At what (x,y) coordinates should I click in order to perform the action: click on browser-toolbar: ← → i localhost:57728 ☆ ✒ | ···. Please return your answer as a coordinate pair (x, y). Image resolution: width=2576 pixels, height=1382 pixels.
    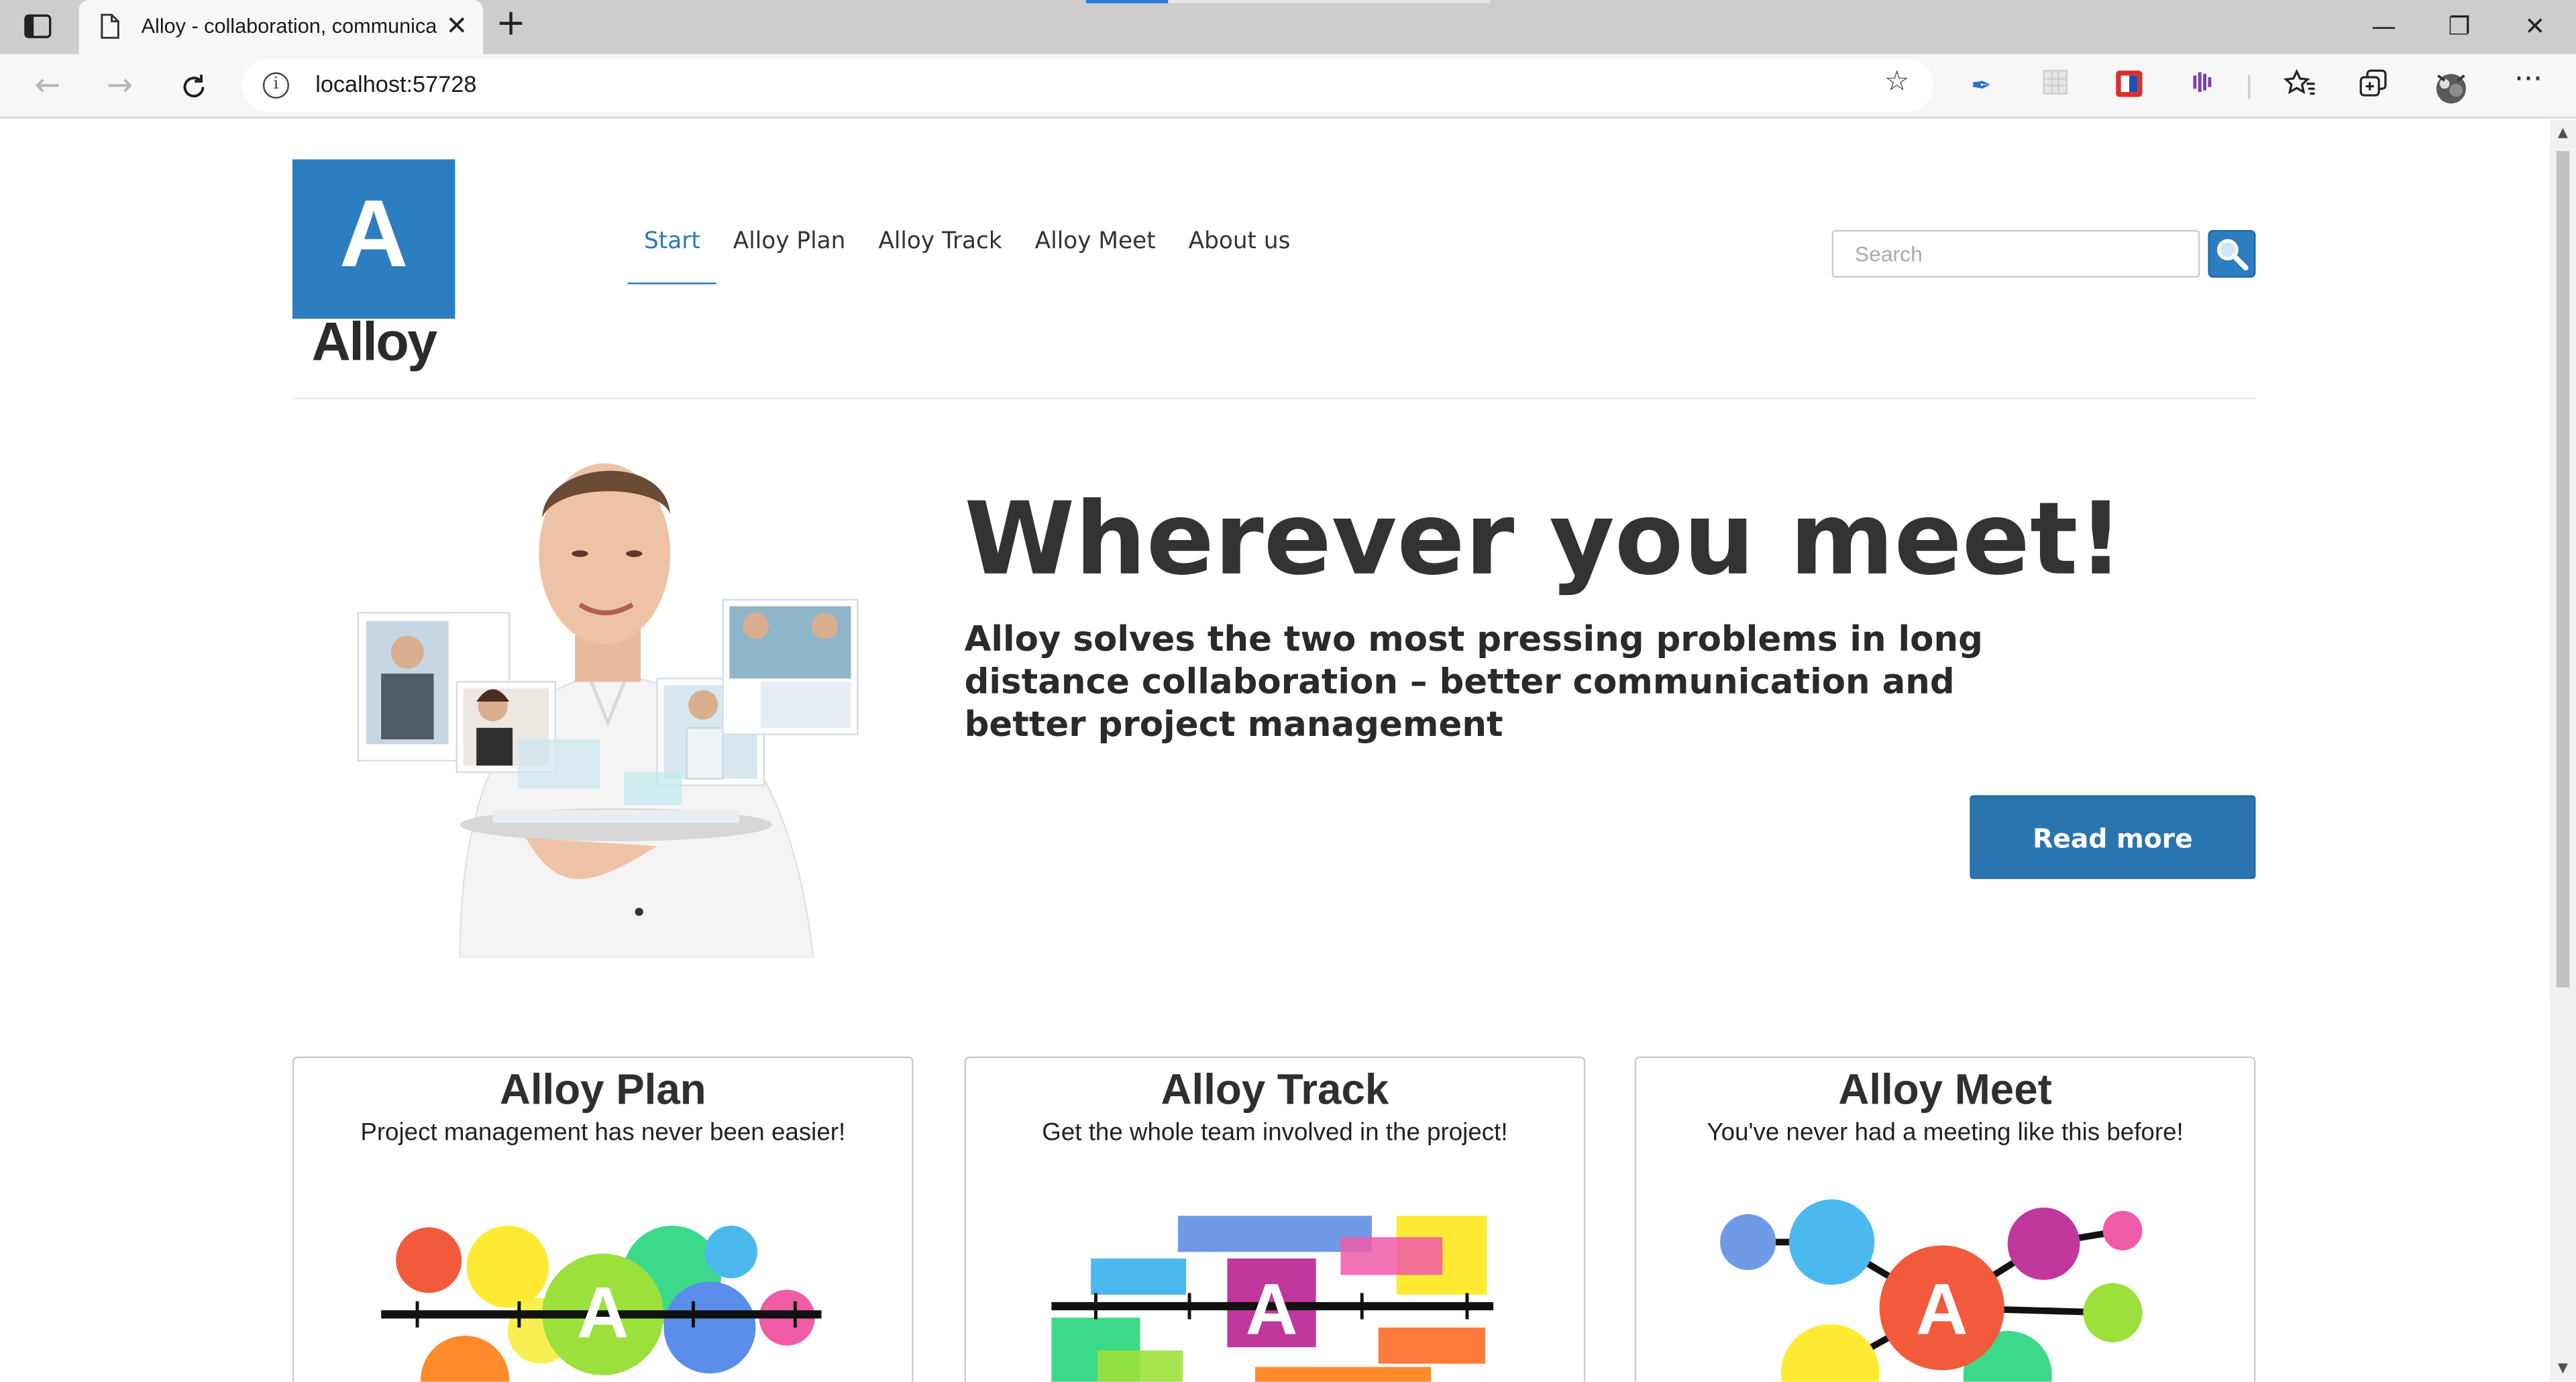
    Looking at the image, I should click on (1288, 86).